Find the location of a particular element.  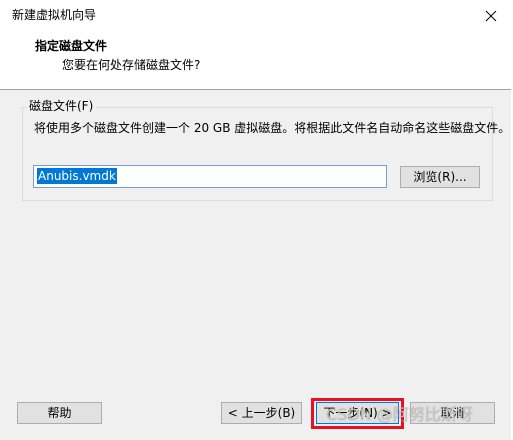

footer-divider is located at coordinates (255, 388).